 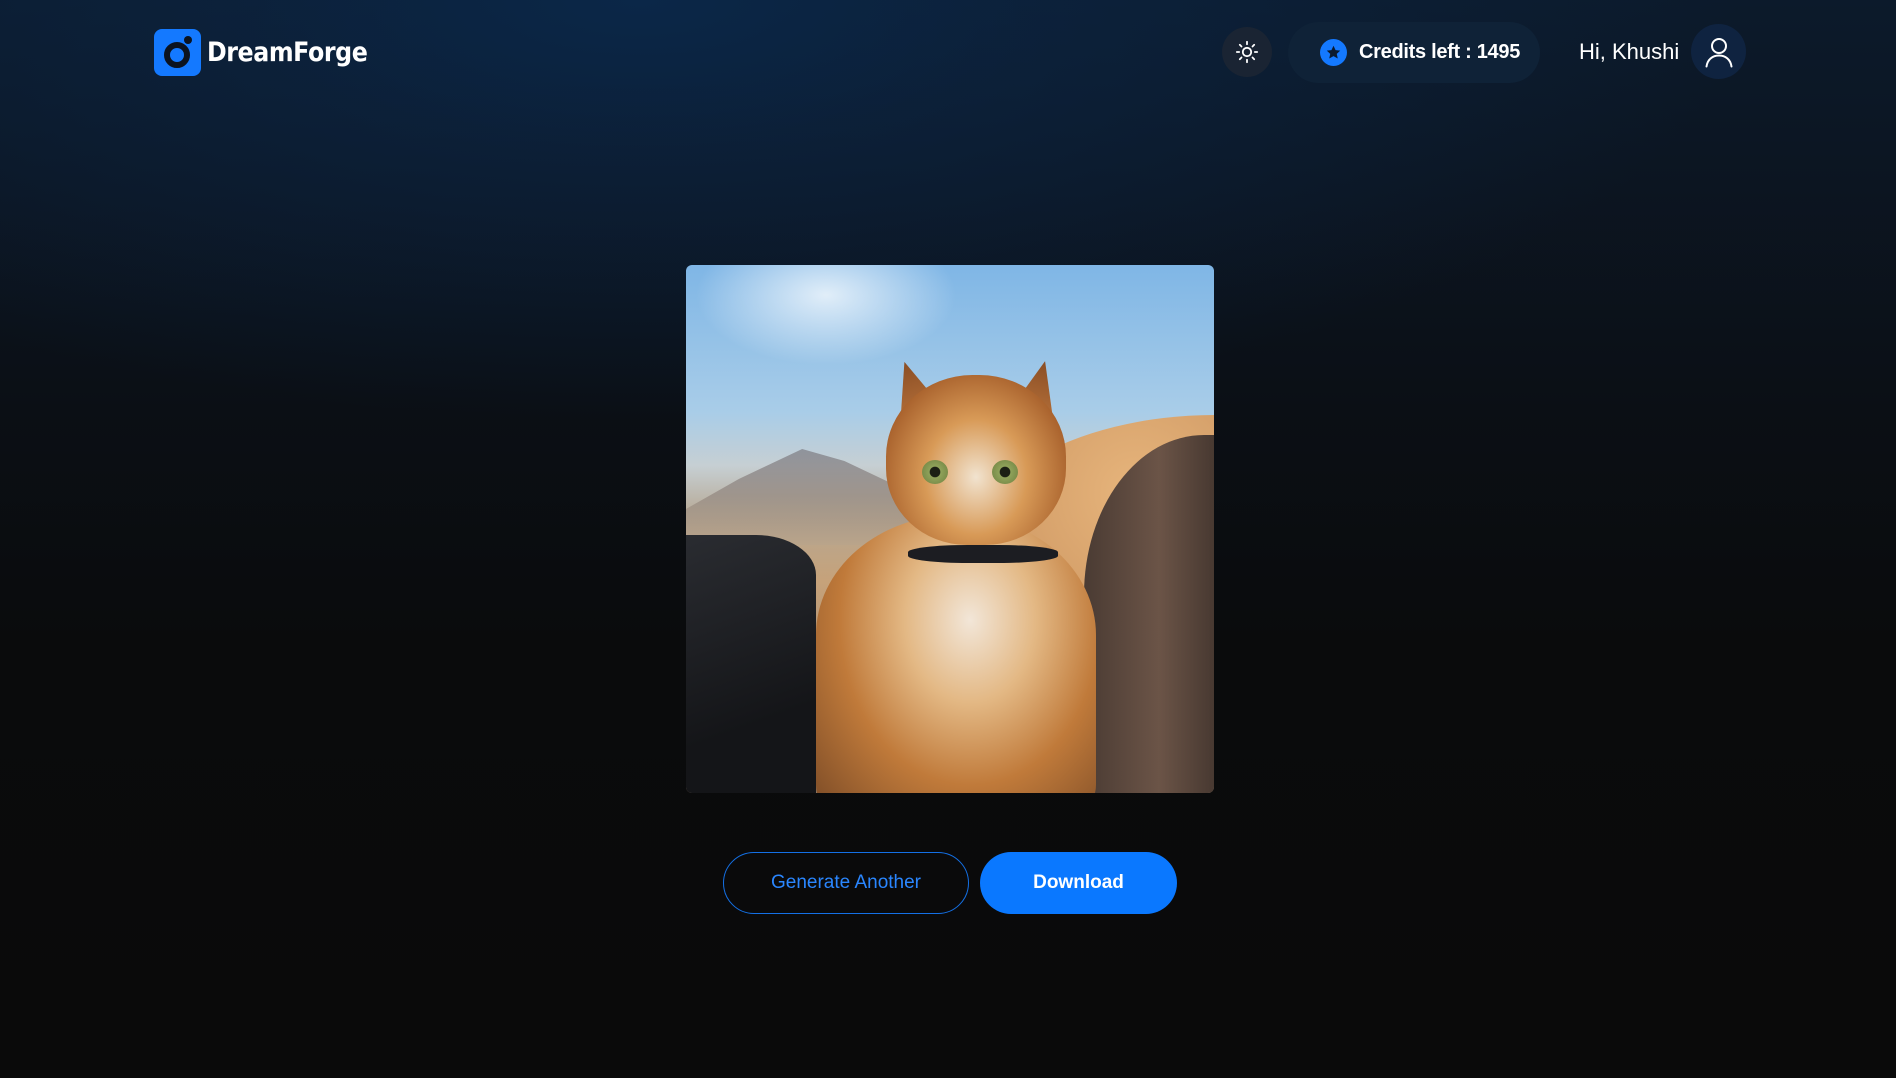 I want to click on user-greeting: Hi, Khushi, so click(x=1629, y=51).